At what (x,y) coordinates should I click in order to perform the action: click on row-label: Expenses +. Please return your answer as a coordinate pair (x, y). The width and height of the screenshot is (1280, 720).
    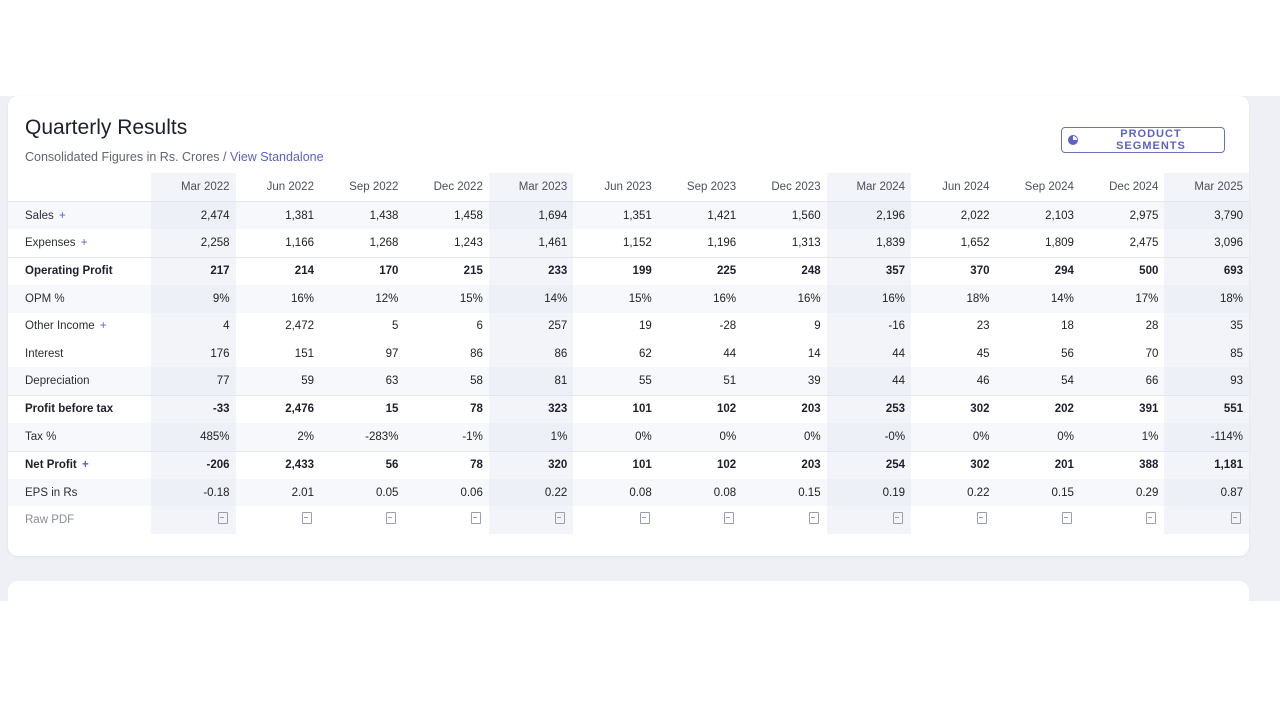
    Looking at the image, I should click on (79, 243).